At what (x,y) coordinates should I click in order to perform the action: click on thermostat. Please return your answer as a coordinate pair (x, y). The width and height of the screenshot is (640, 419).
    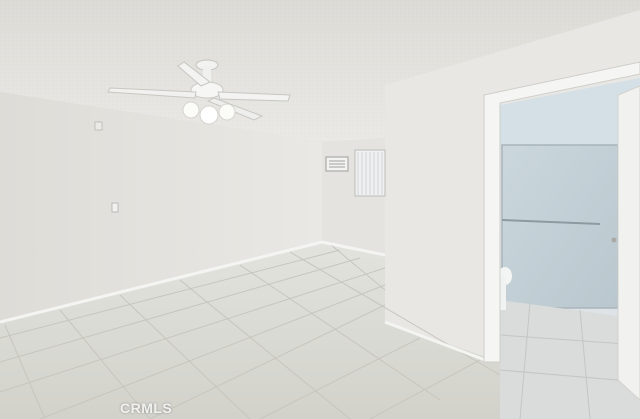
    Looking at the image, I should click on (98, 126).